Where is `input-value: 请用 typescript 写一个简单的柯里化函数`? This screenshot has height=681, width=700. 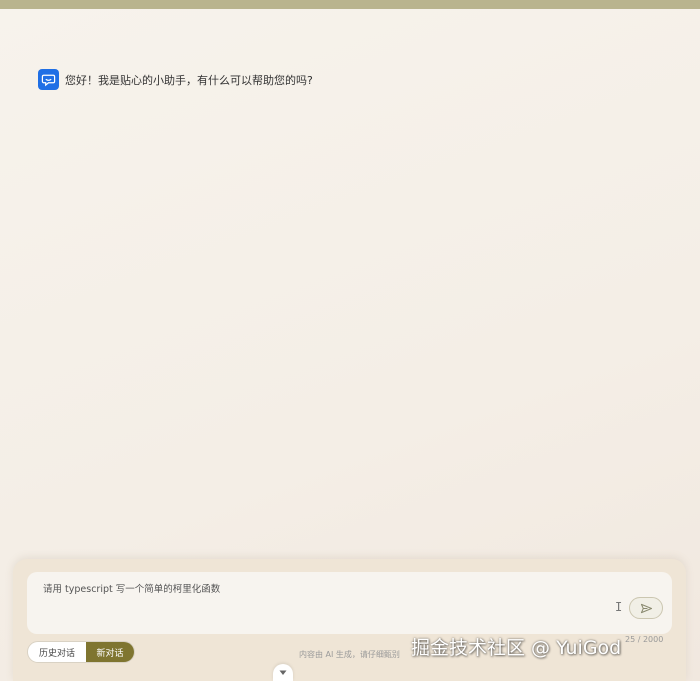
input-value: 请用 typescript 写一个简单的柯里化函数 is located at coordinates (131, 588).